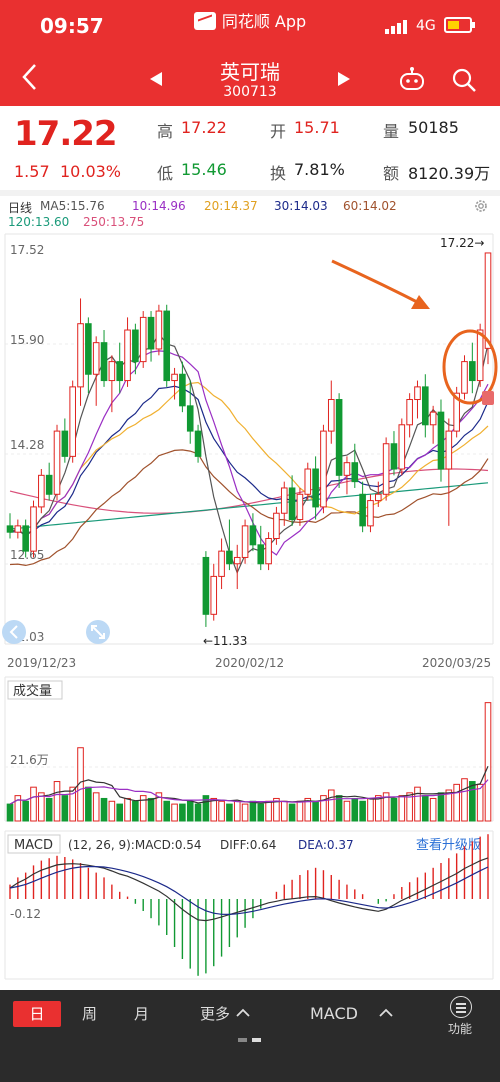  What do you see at coordinates (412, 79) in the screenshot?
I see `robot-icon` at bounding box center [412, 79].